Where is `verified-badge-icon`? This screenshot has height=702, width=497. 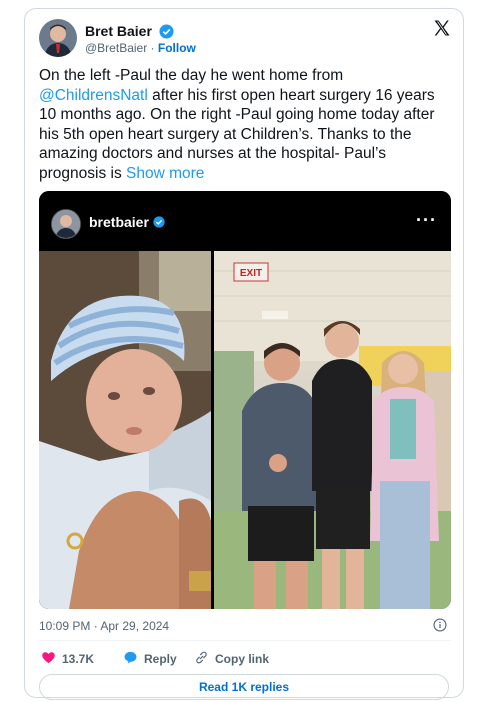 verified-badge-icon is located at coordinates (166, 33).